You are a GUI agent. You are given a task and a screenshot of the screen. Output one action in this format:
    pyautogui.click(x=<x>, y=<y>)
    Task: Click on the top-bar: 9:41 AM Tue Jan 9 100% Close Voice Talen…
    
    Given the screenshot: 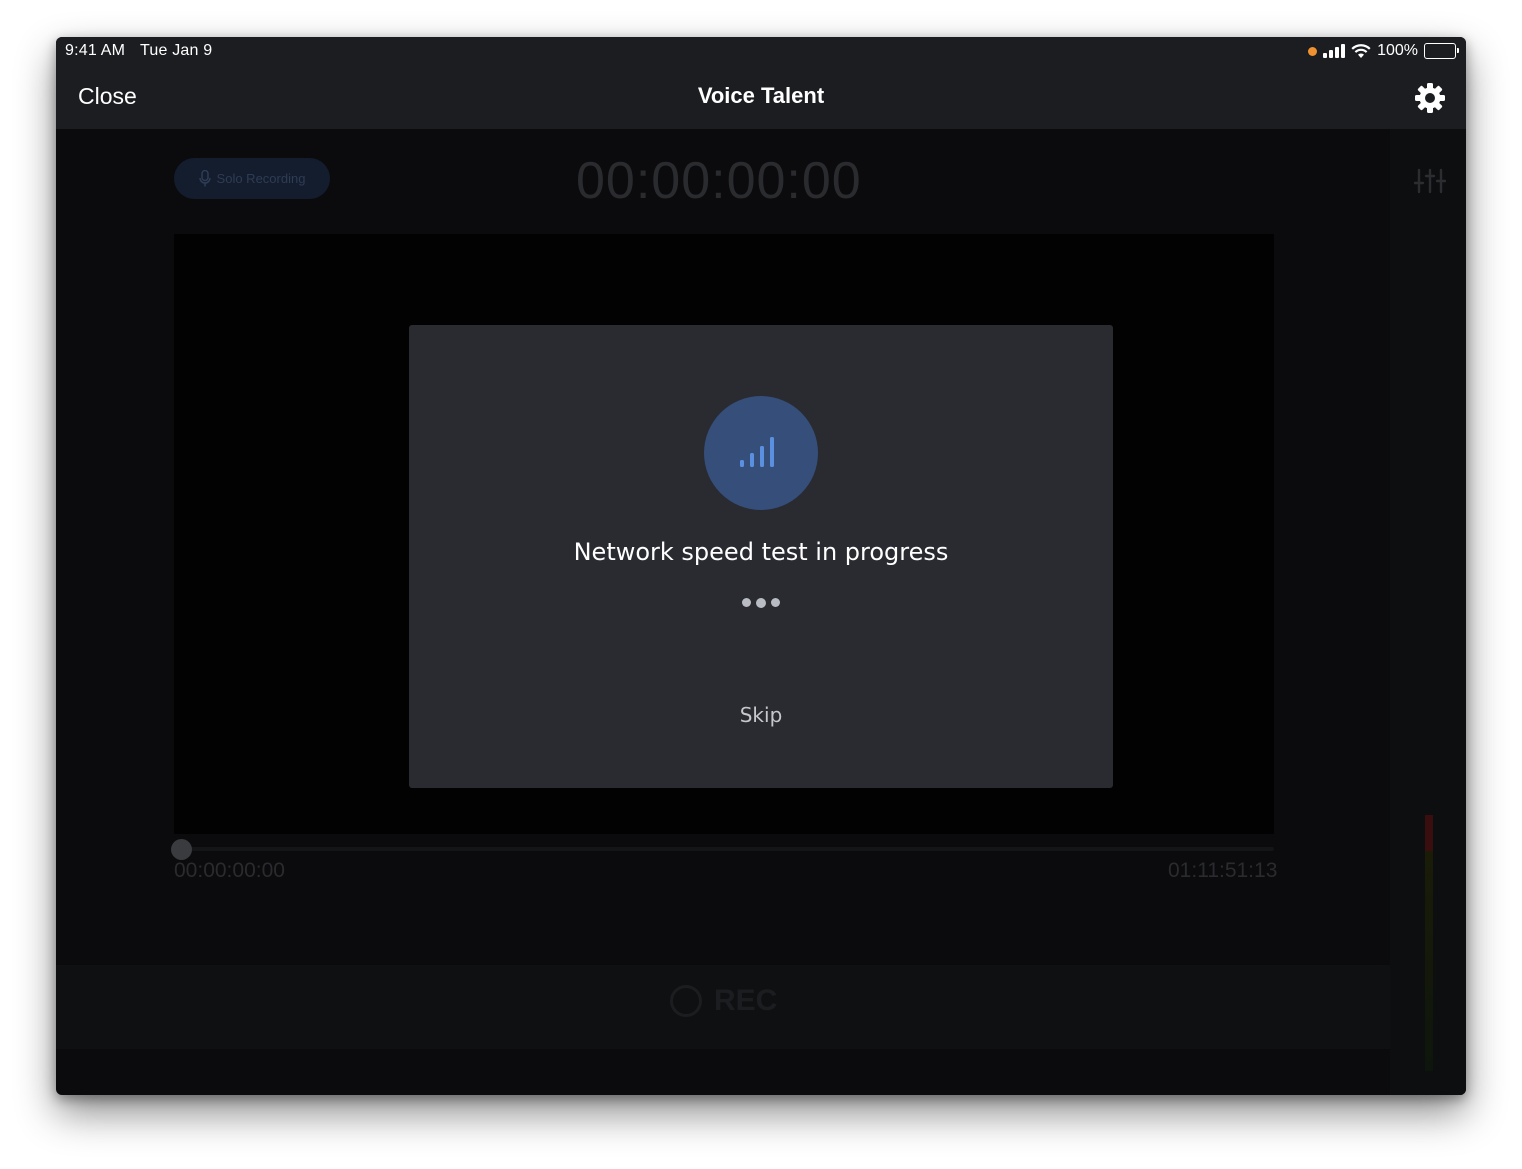 What is the action you would take?
    pyautogui.click(x=761, y=83)
    